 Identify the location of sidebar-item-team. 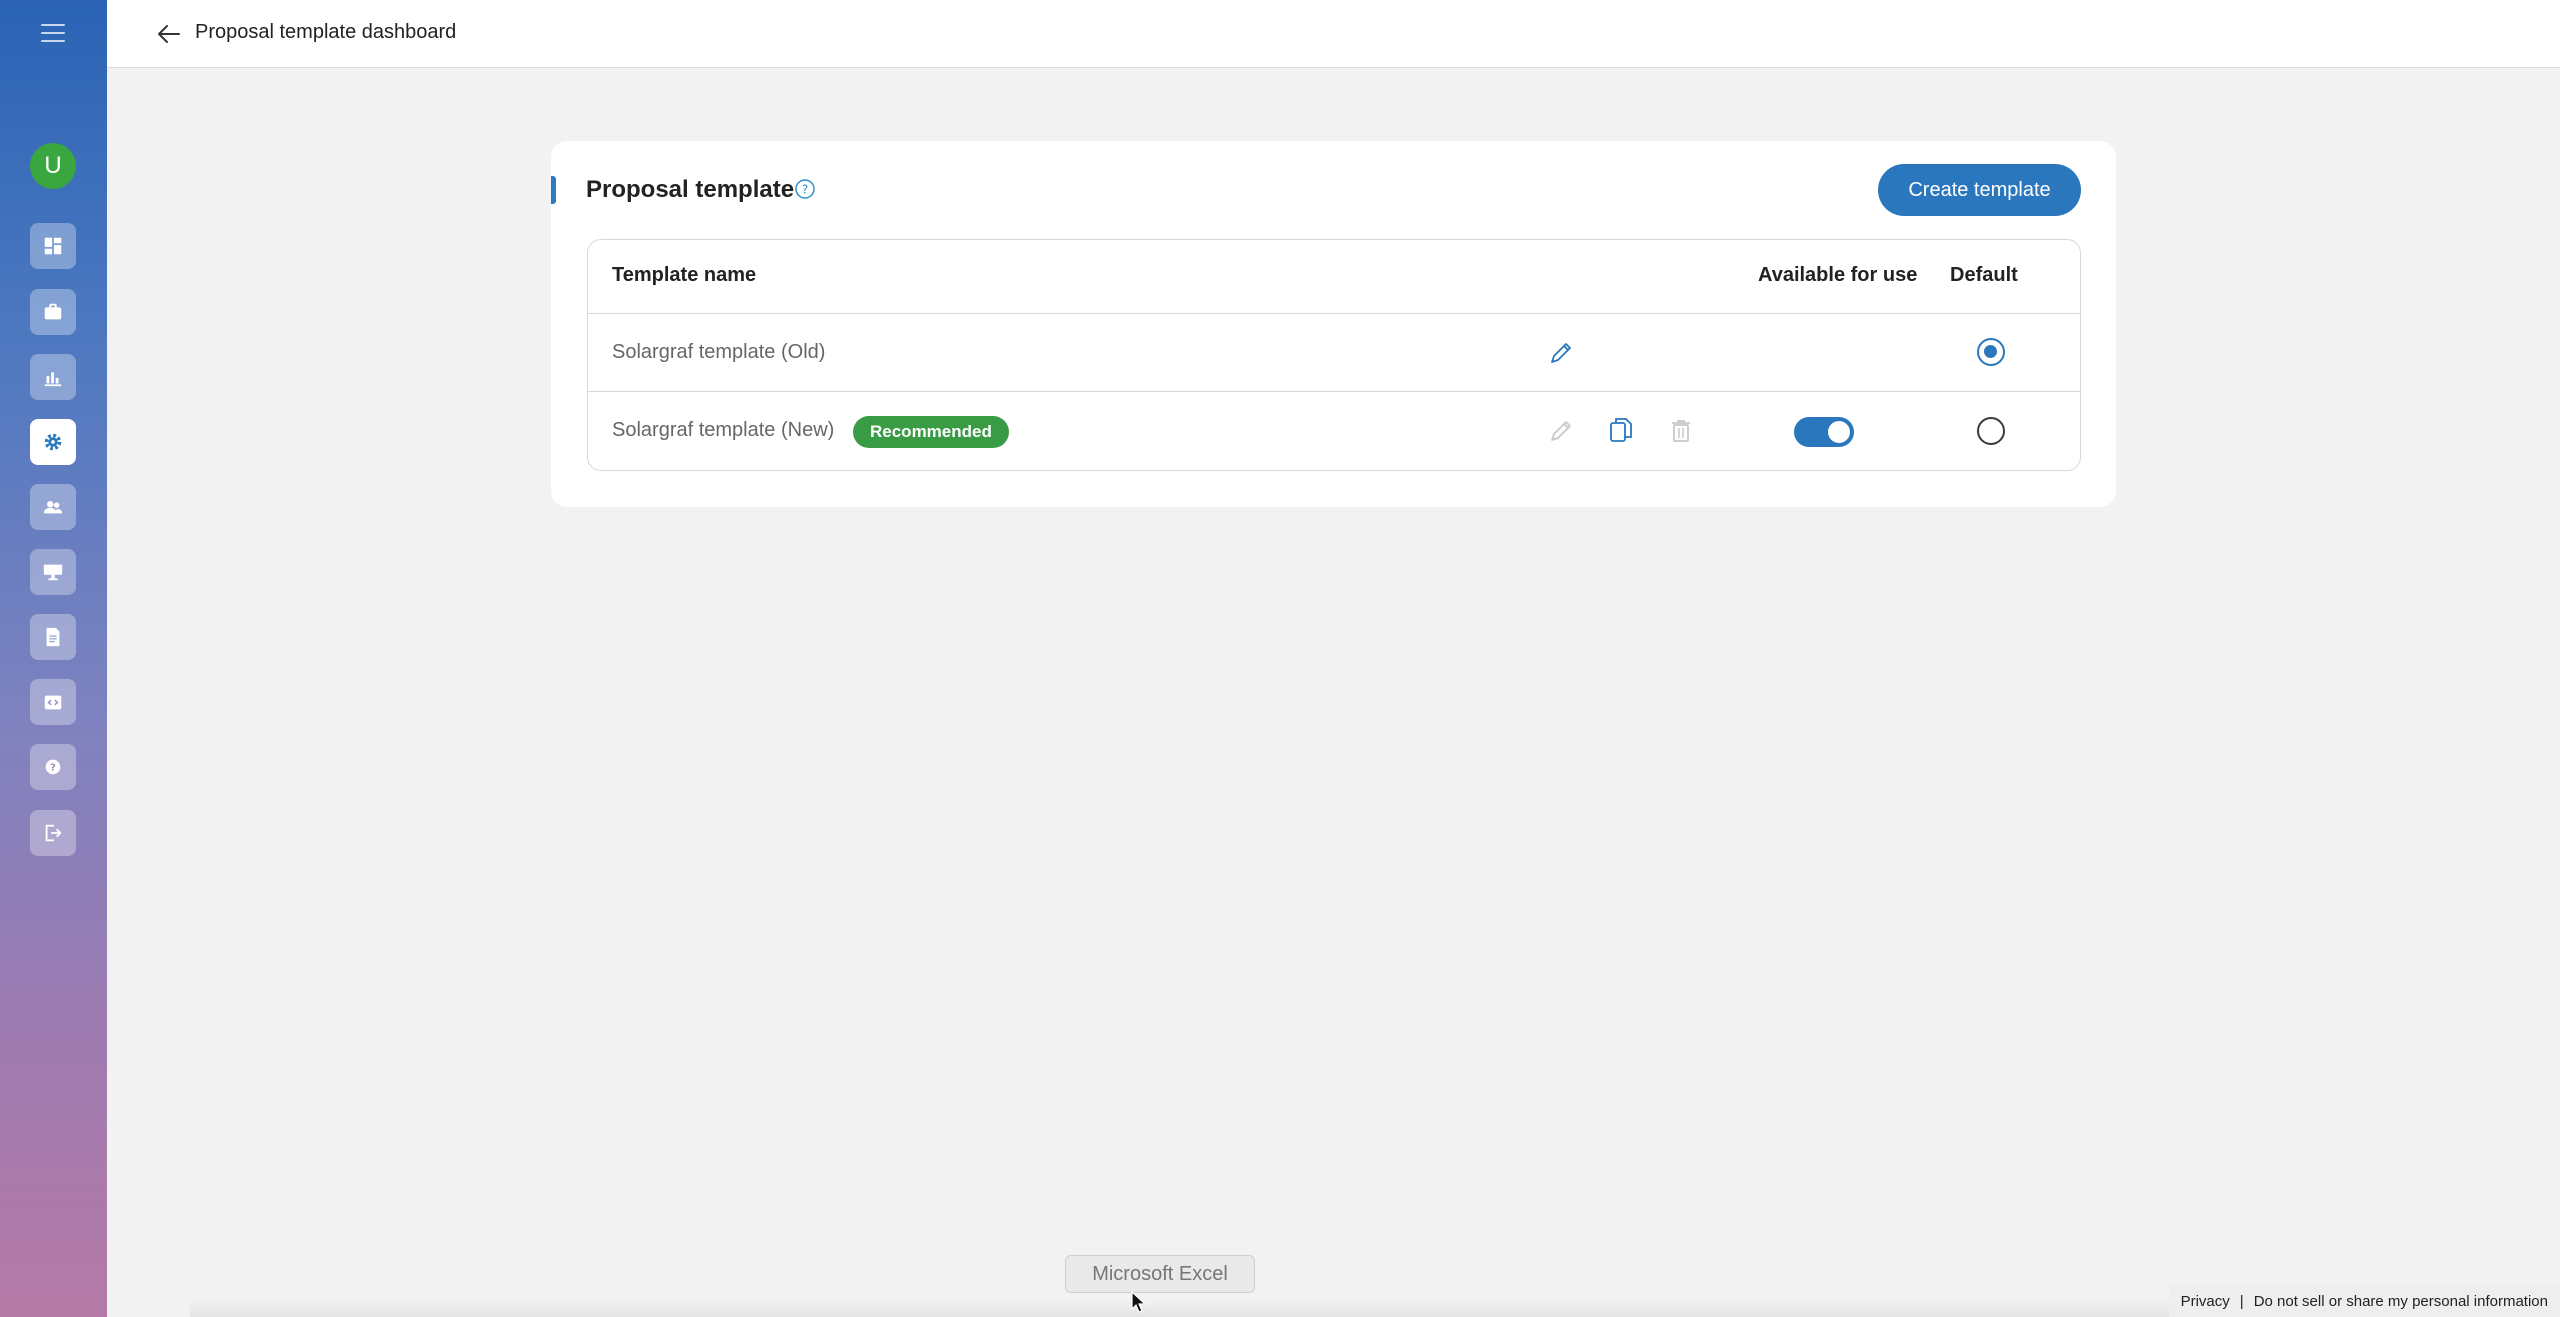
(53, 507).